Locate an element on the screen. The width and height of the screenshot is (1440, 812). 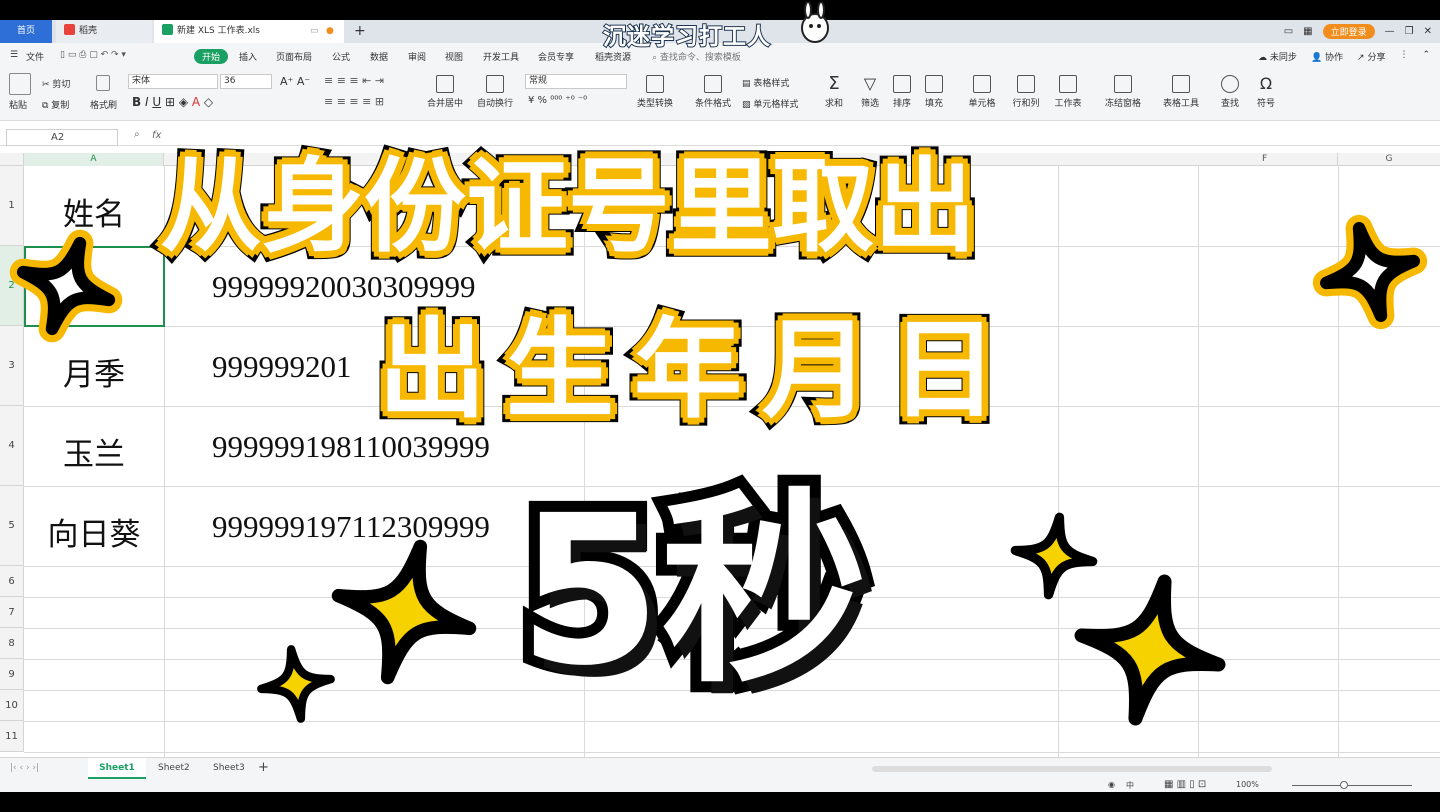
menu-page-layout: 页面布局 is located at coordinates (294, 56).